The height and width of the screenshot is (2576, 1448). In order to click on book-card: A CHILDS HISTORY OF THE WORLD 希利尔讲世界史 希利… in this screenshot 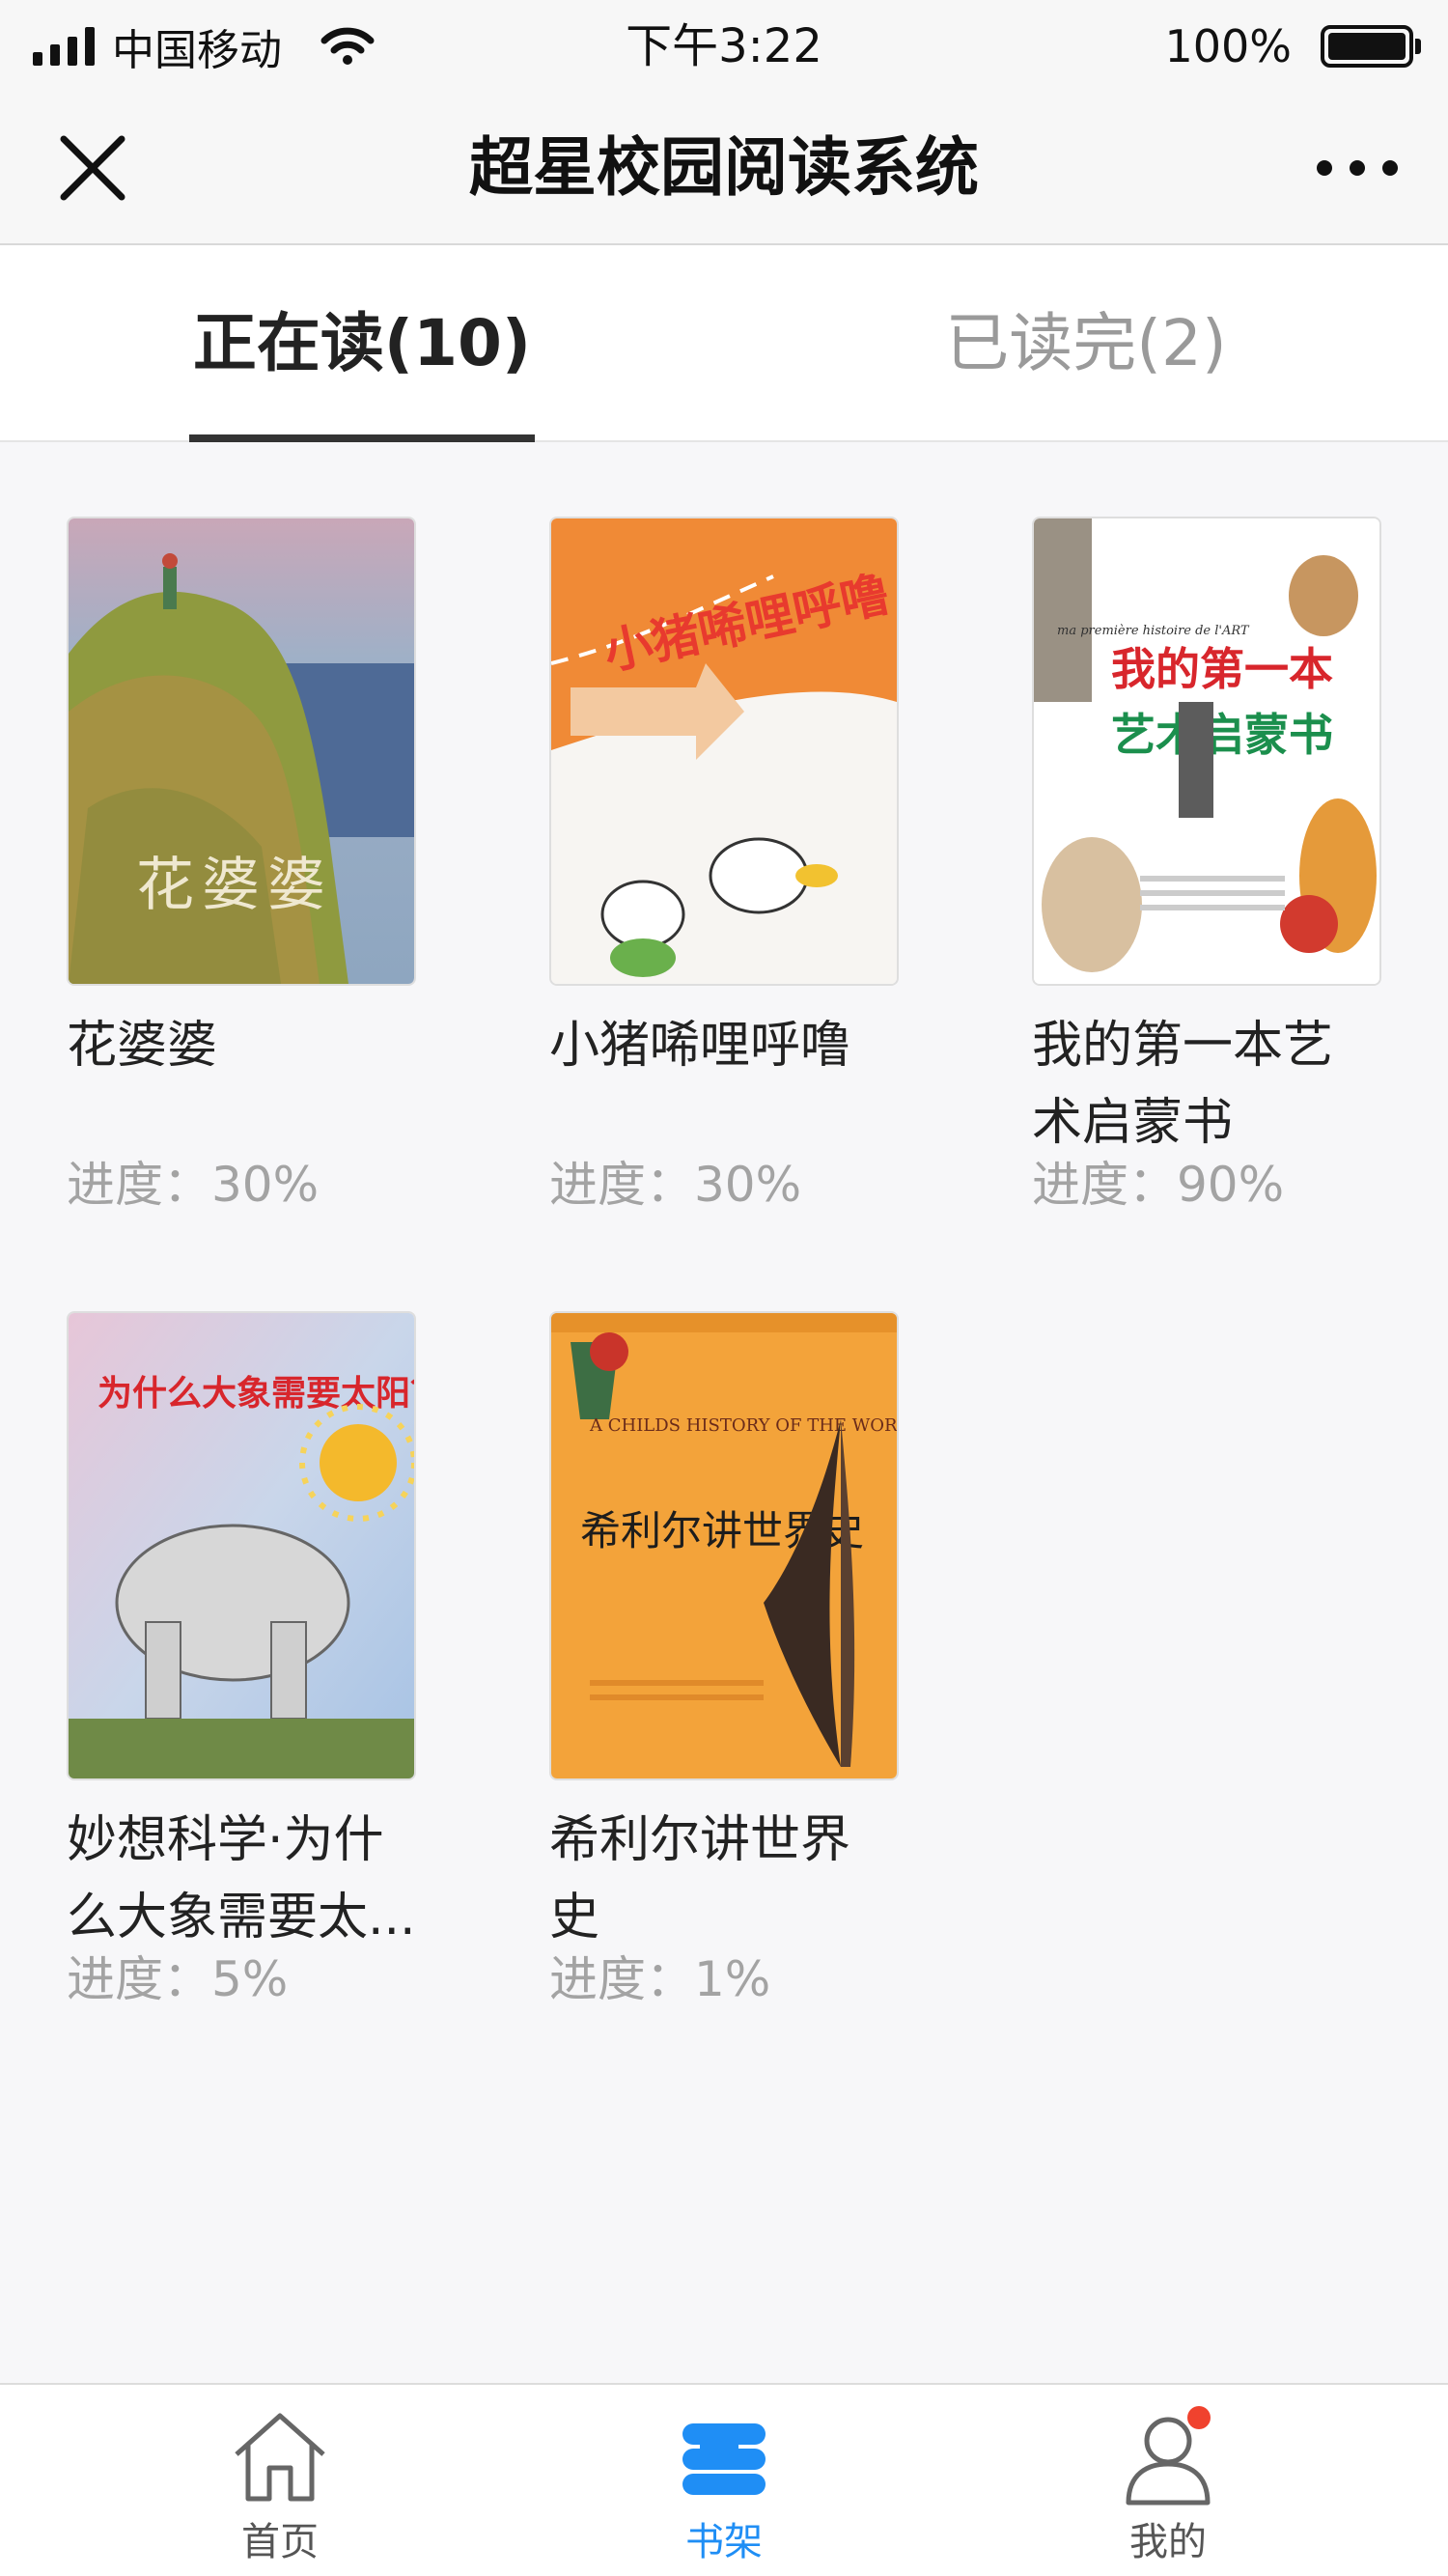, I will do `click(724, 1660)`.